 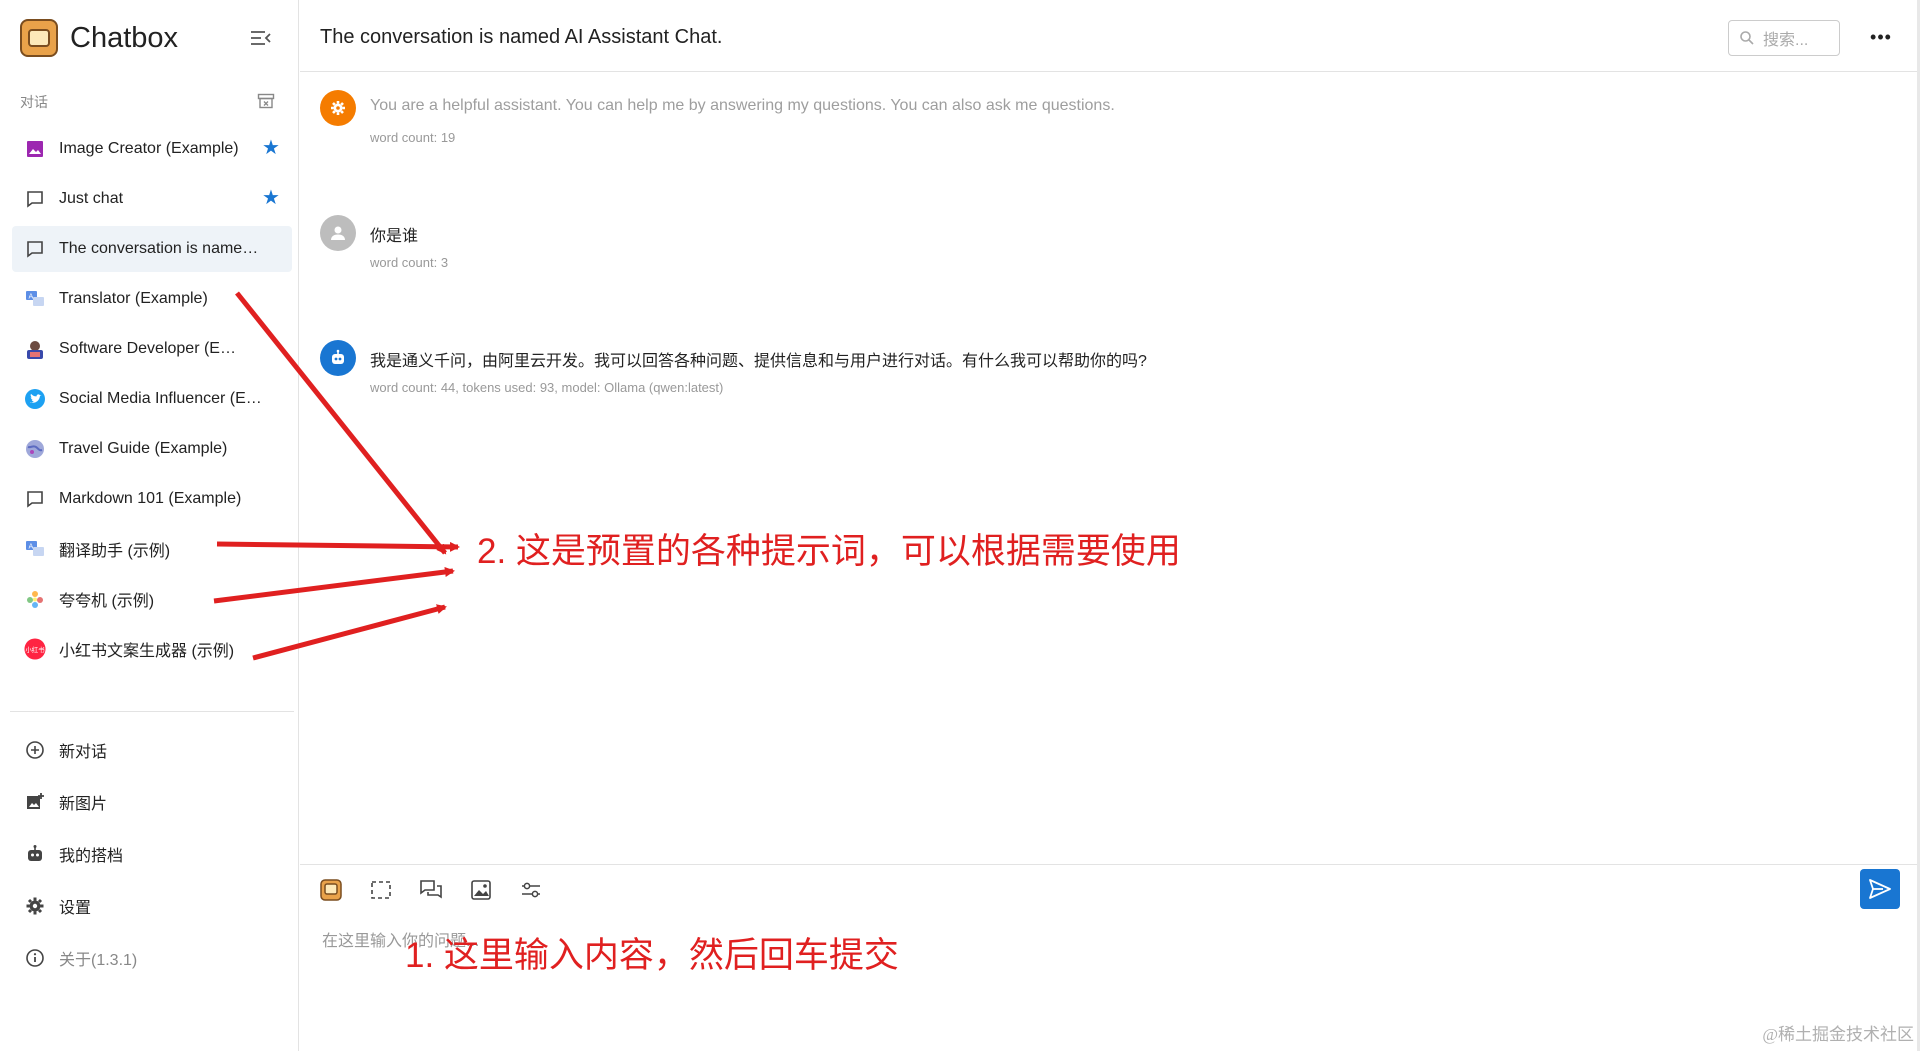 I want to click on watermark: @稀土掘金技术社区, so click(x=1838, y=1034).